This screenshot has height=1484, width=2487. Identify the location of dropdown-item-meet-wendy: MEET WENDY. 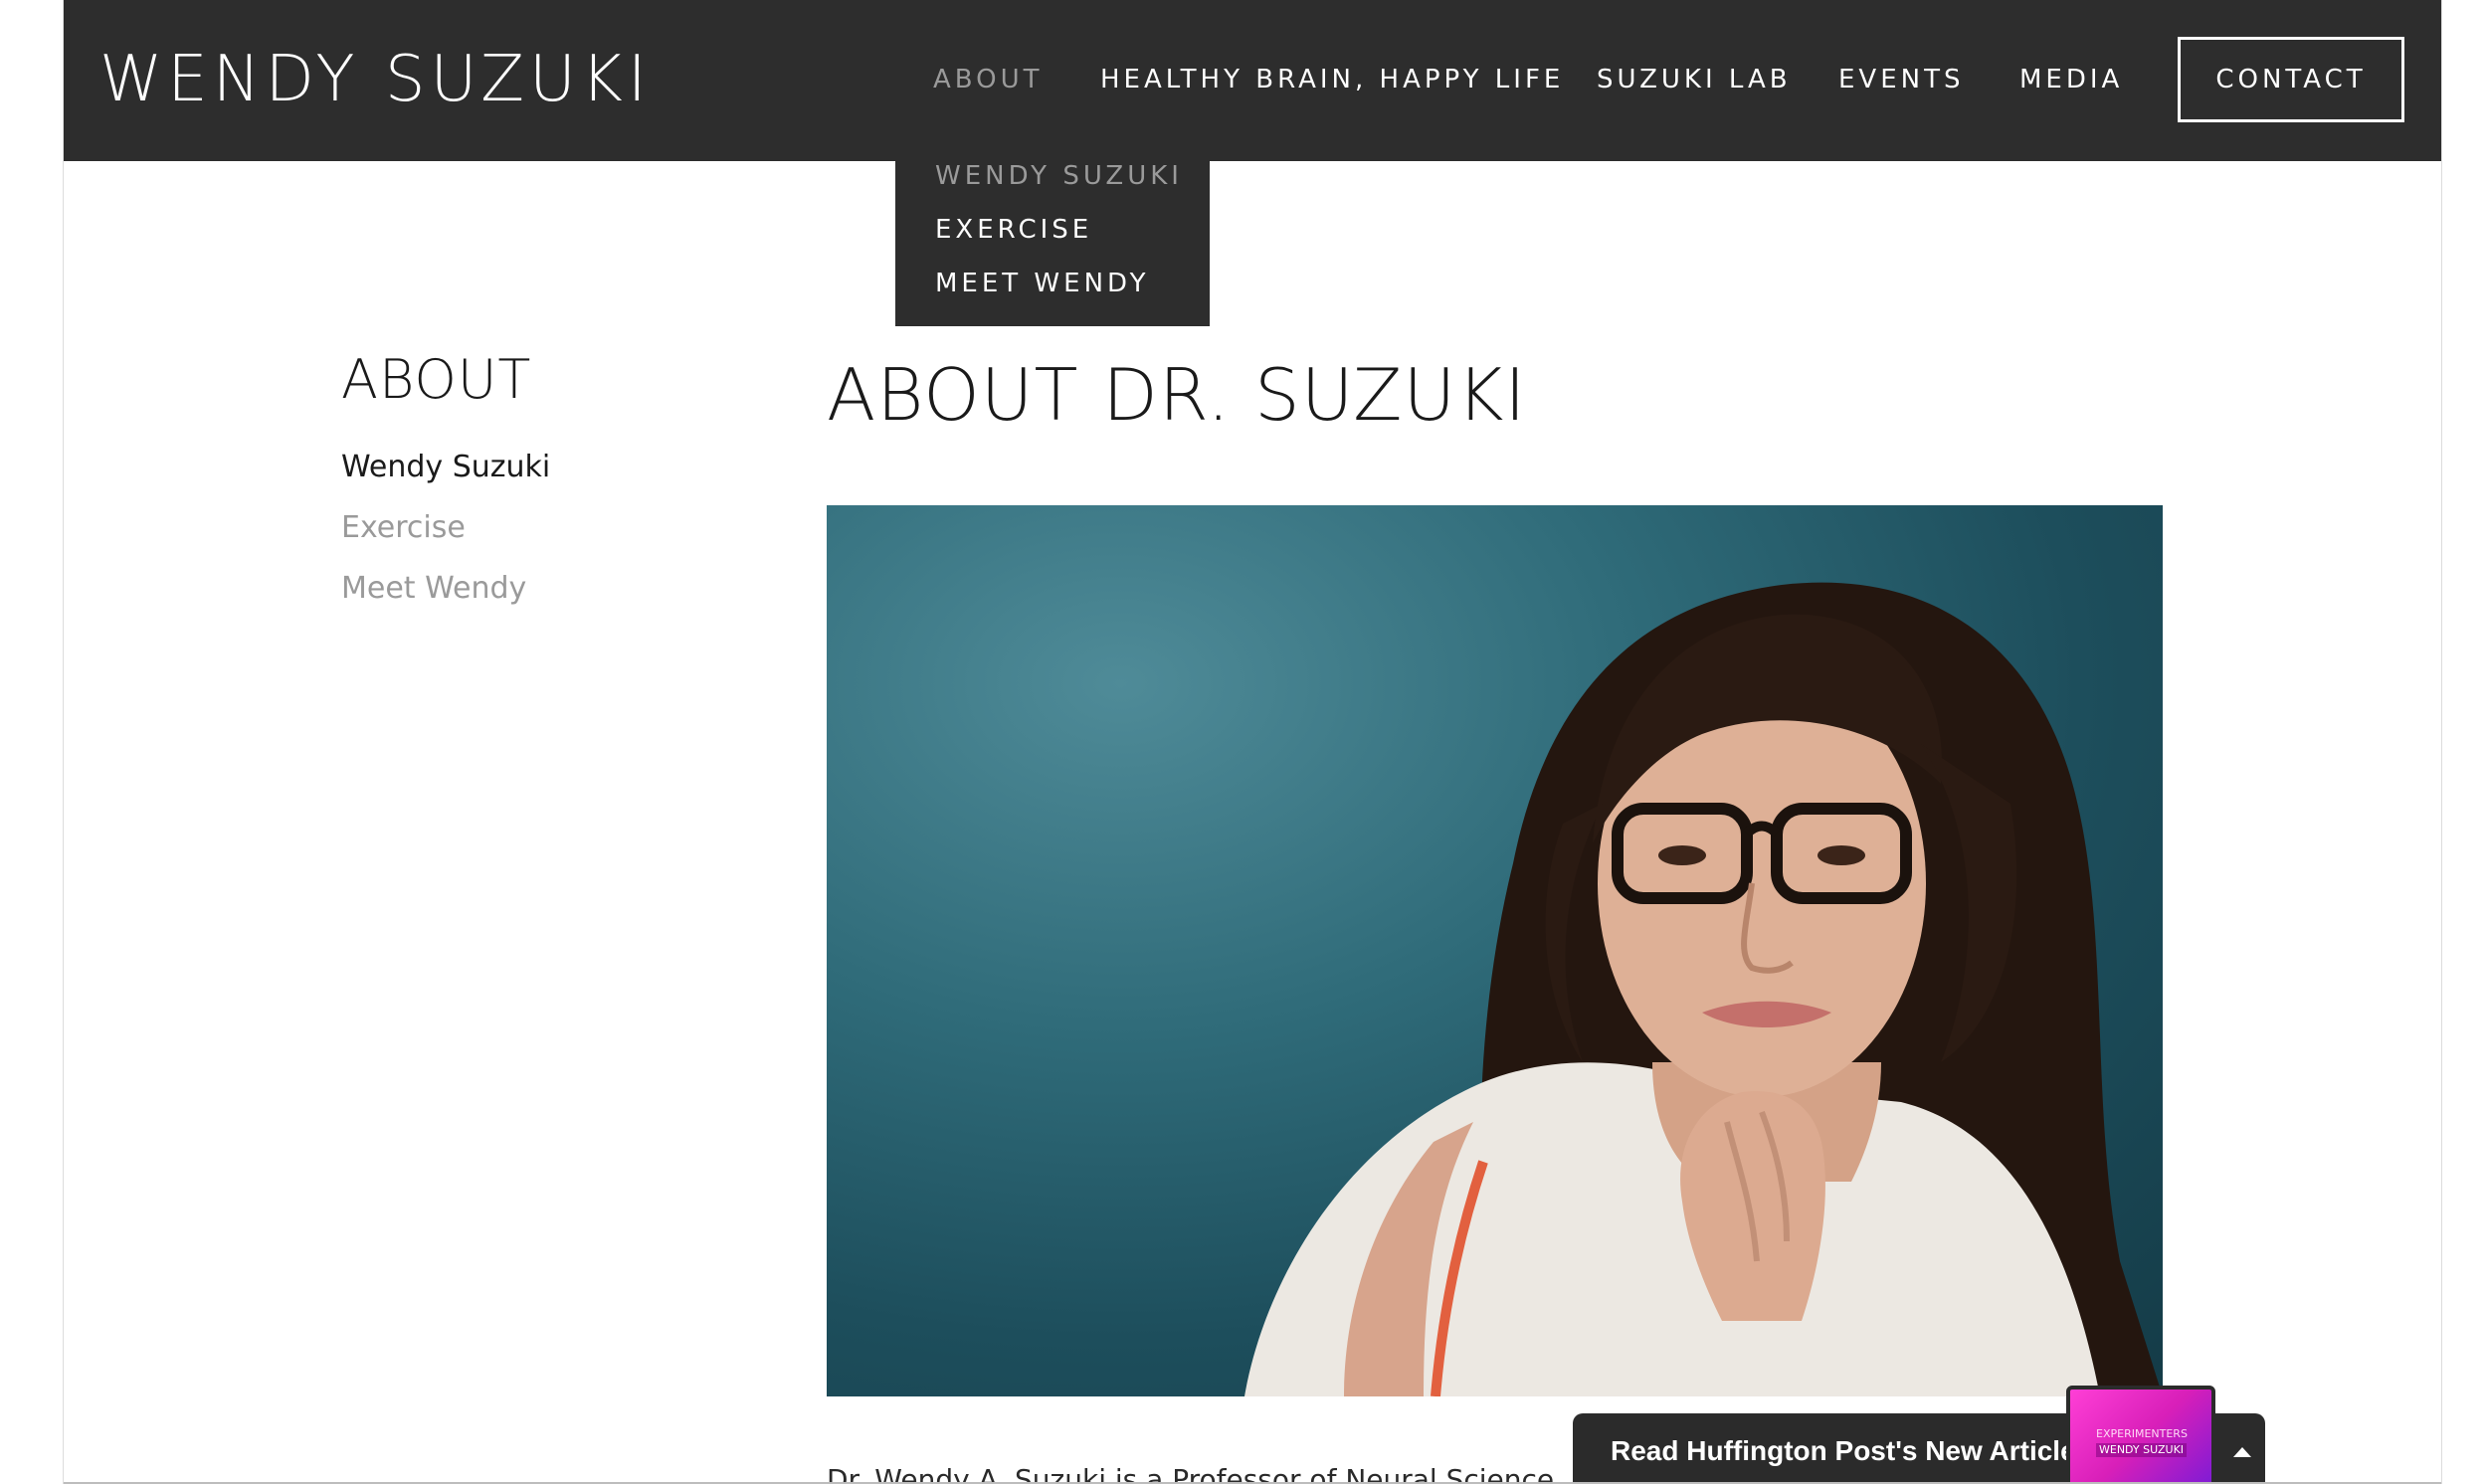
(1043, 283).